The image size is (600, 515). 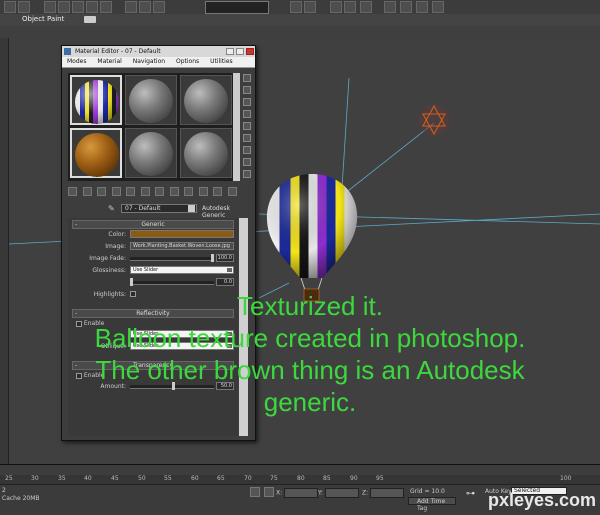 What do you see at coordinates (112, 209) in the screenshot?
I see `eyedropper-icon: ✎` at bounding box center [112, 209].